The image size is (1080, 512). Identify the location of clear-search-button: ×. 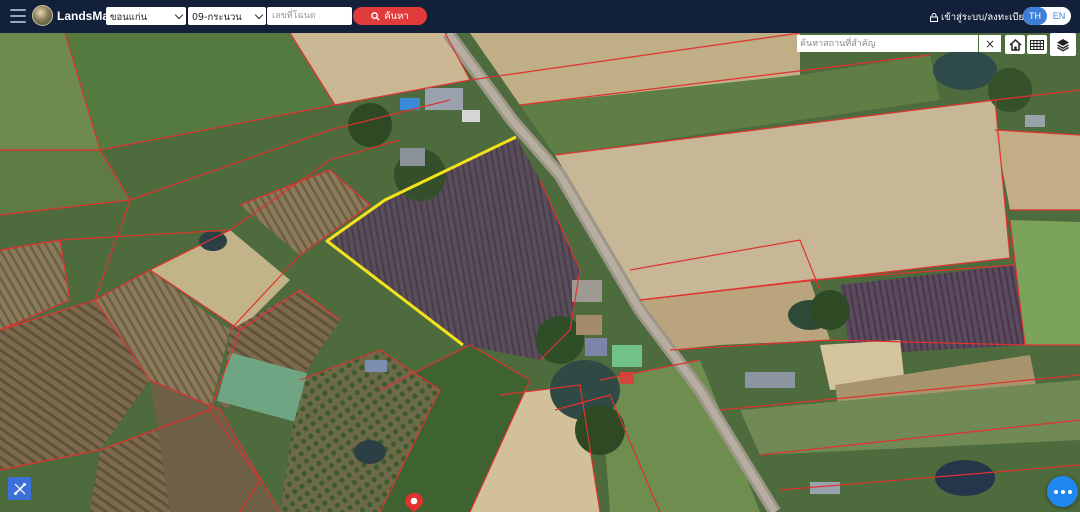
(990, 43).